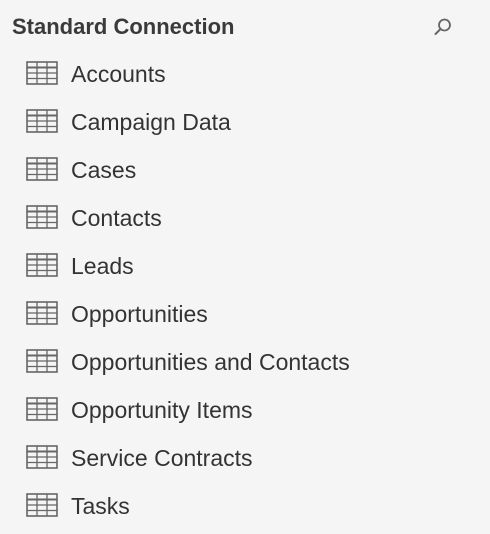 Image resolution: width=490 pixels, height=534 pixels. Describe the element at coordinates (102, 266) in the screenshot. I see `table-item-label: Leads` at that location.